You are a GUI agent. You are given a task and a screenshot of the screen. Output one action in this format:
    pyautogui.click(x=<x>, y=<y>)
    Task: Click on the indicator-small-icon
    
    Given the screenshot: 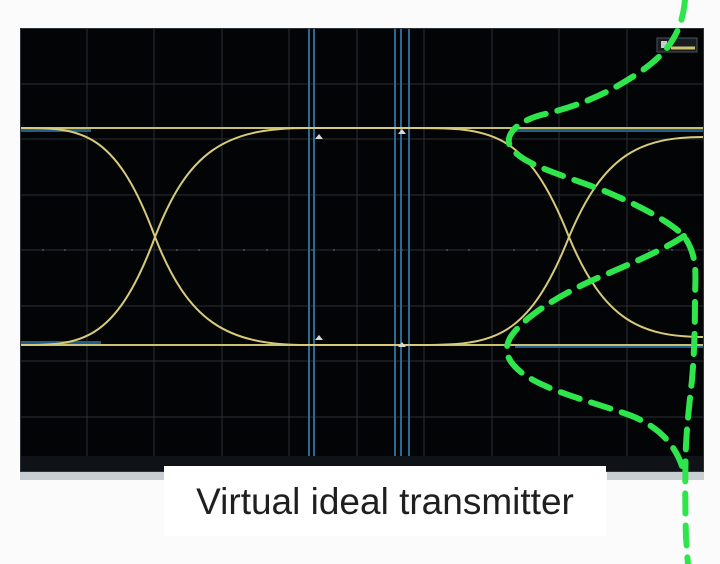 What is the action you would take?
    pyautogui.click(x=664, y=44)
    